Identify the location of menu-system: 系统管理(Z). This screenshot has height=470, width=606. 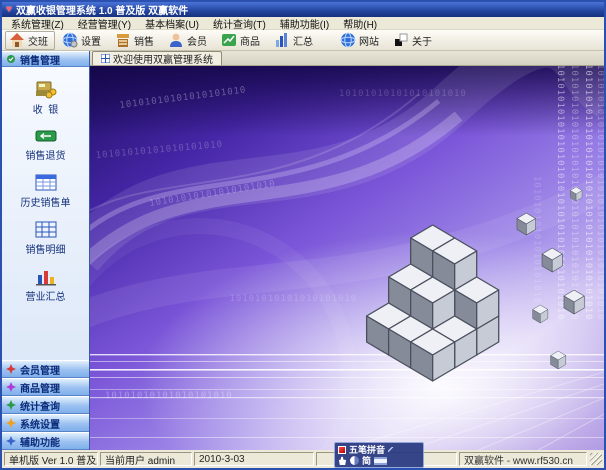
(37, 23).